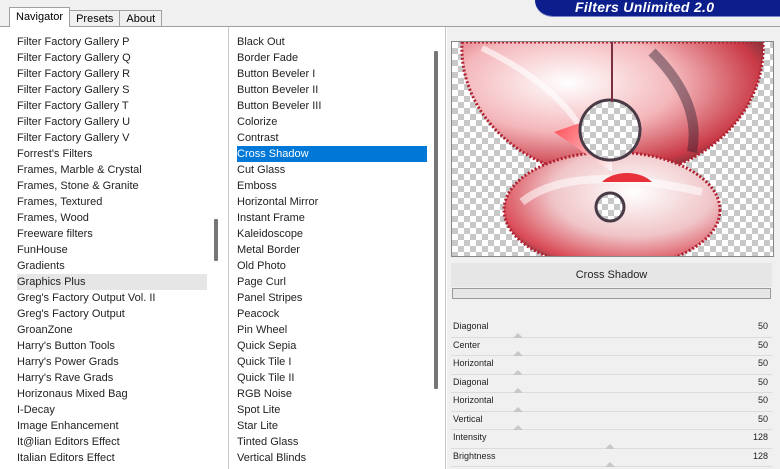  Describe the element at coordinates (332, 90) in the screenshot. I see `filter-list-item: Button Beveler II` at that location.